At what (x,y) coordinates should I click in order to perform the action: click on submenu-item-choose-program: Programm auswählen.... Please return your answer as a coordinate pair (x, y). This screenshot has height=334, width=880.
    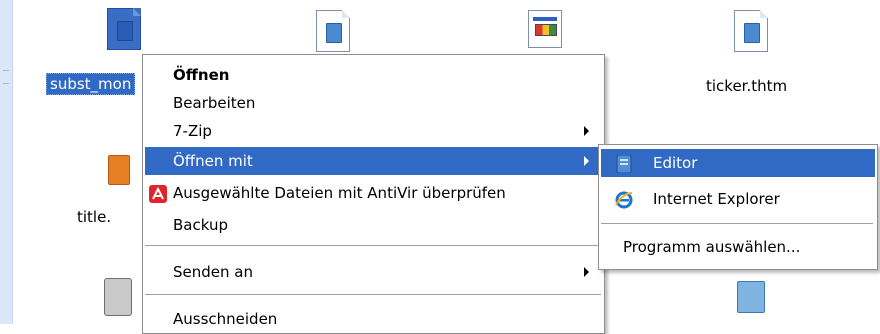
    Looking at the image, I should click on (738, 247).